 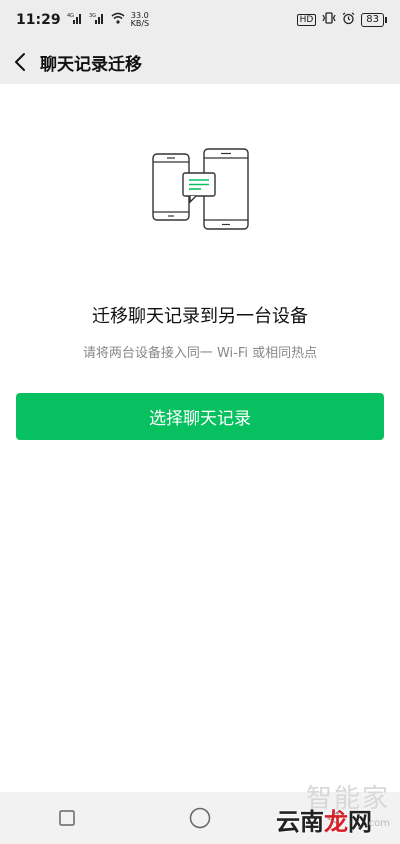 What do you see at coordinates (70, 16) in the screenshot?
I see `signal1-label: 4G` at bounding box center [70, 16].